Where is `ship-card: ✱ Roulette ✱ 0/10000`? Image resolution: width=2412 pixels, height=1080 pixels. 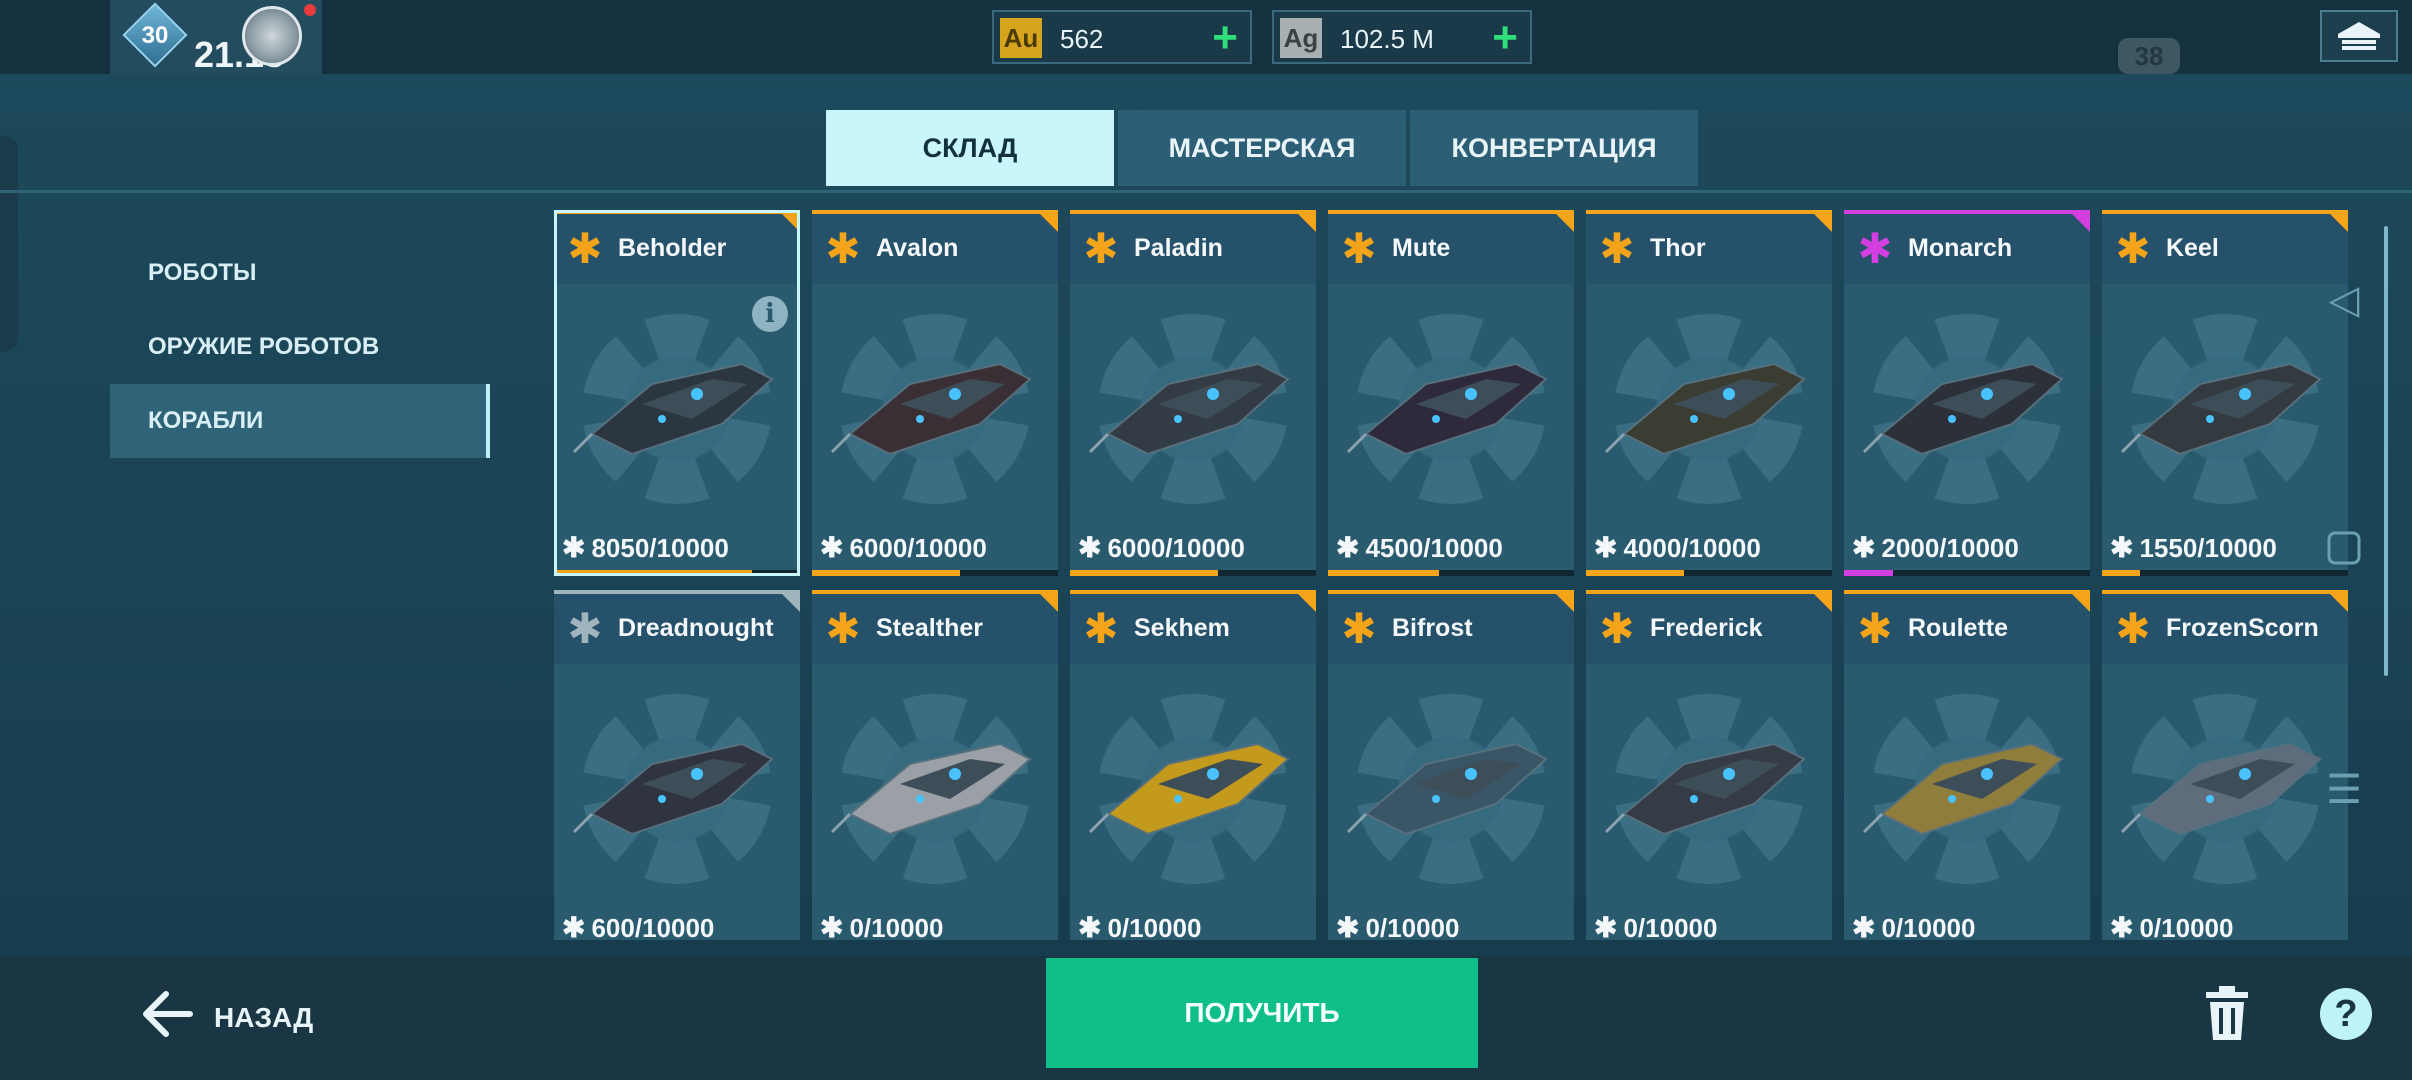 ship-card: ✱ Roulette ✱ 0/10000 is located at coordinates (1967, 765).